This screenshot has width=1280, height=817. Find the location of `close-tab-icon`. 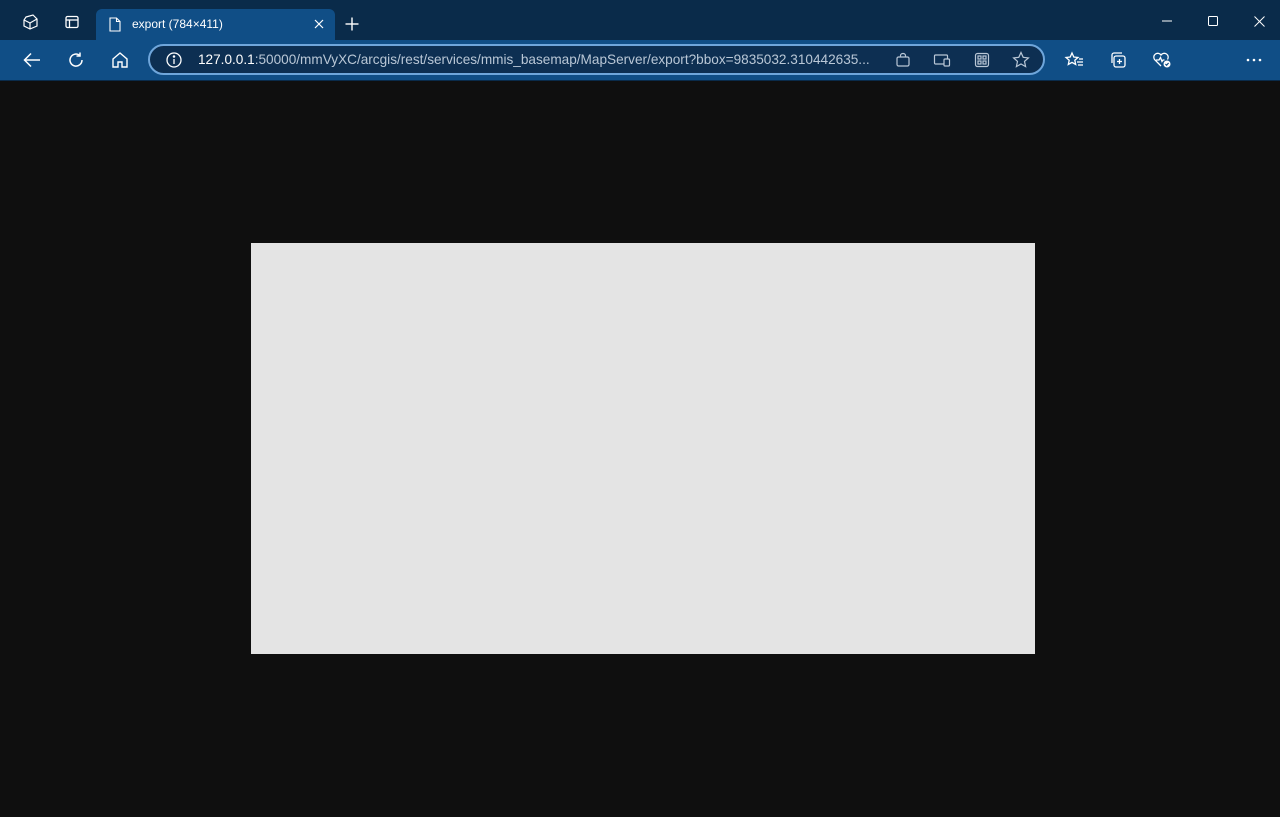

close-tab-icon is located at coordinates (319, 24).